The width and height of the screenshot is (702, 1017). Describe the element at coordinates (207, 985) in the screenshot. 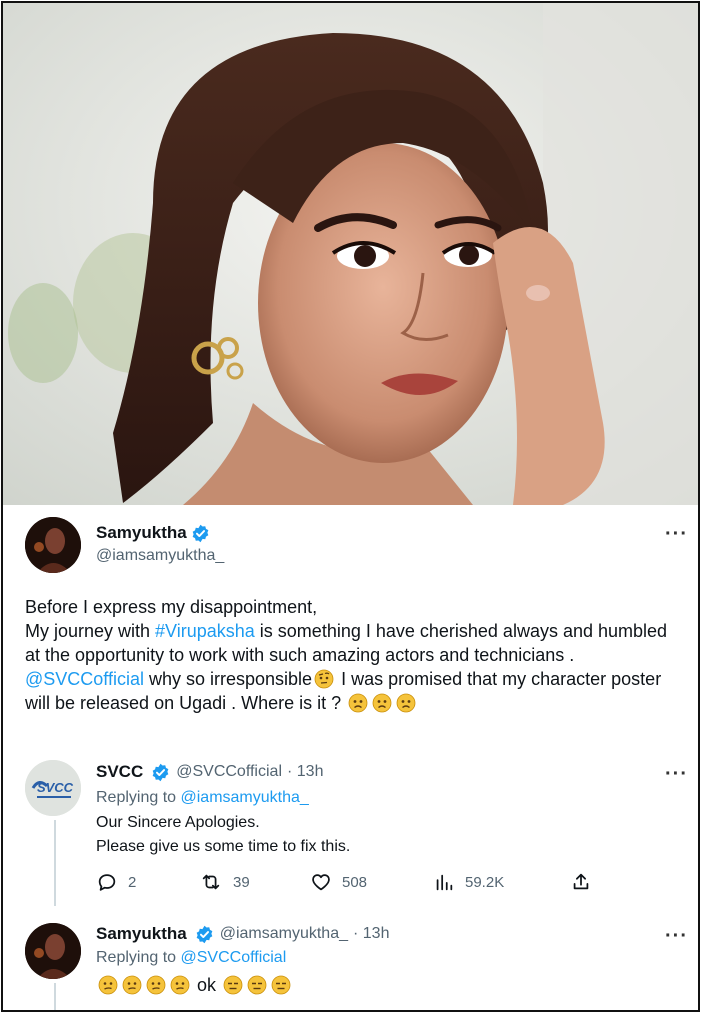

I see `reply2-ok-text: ok` at that location.